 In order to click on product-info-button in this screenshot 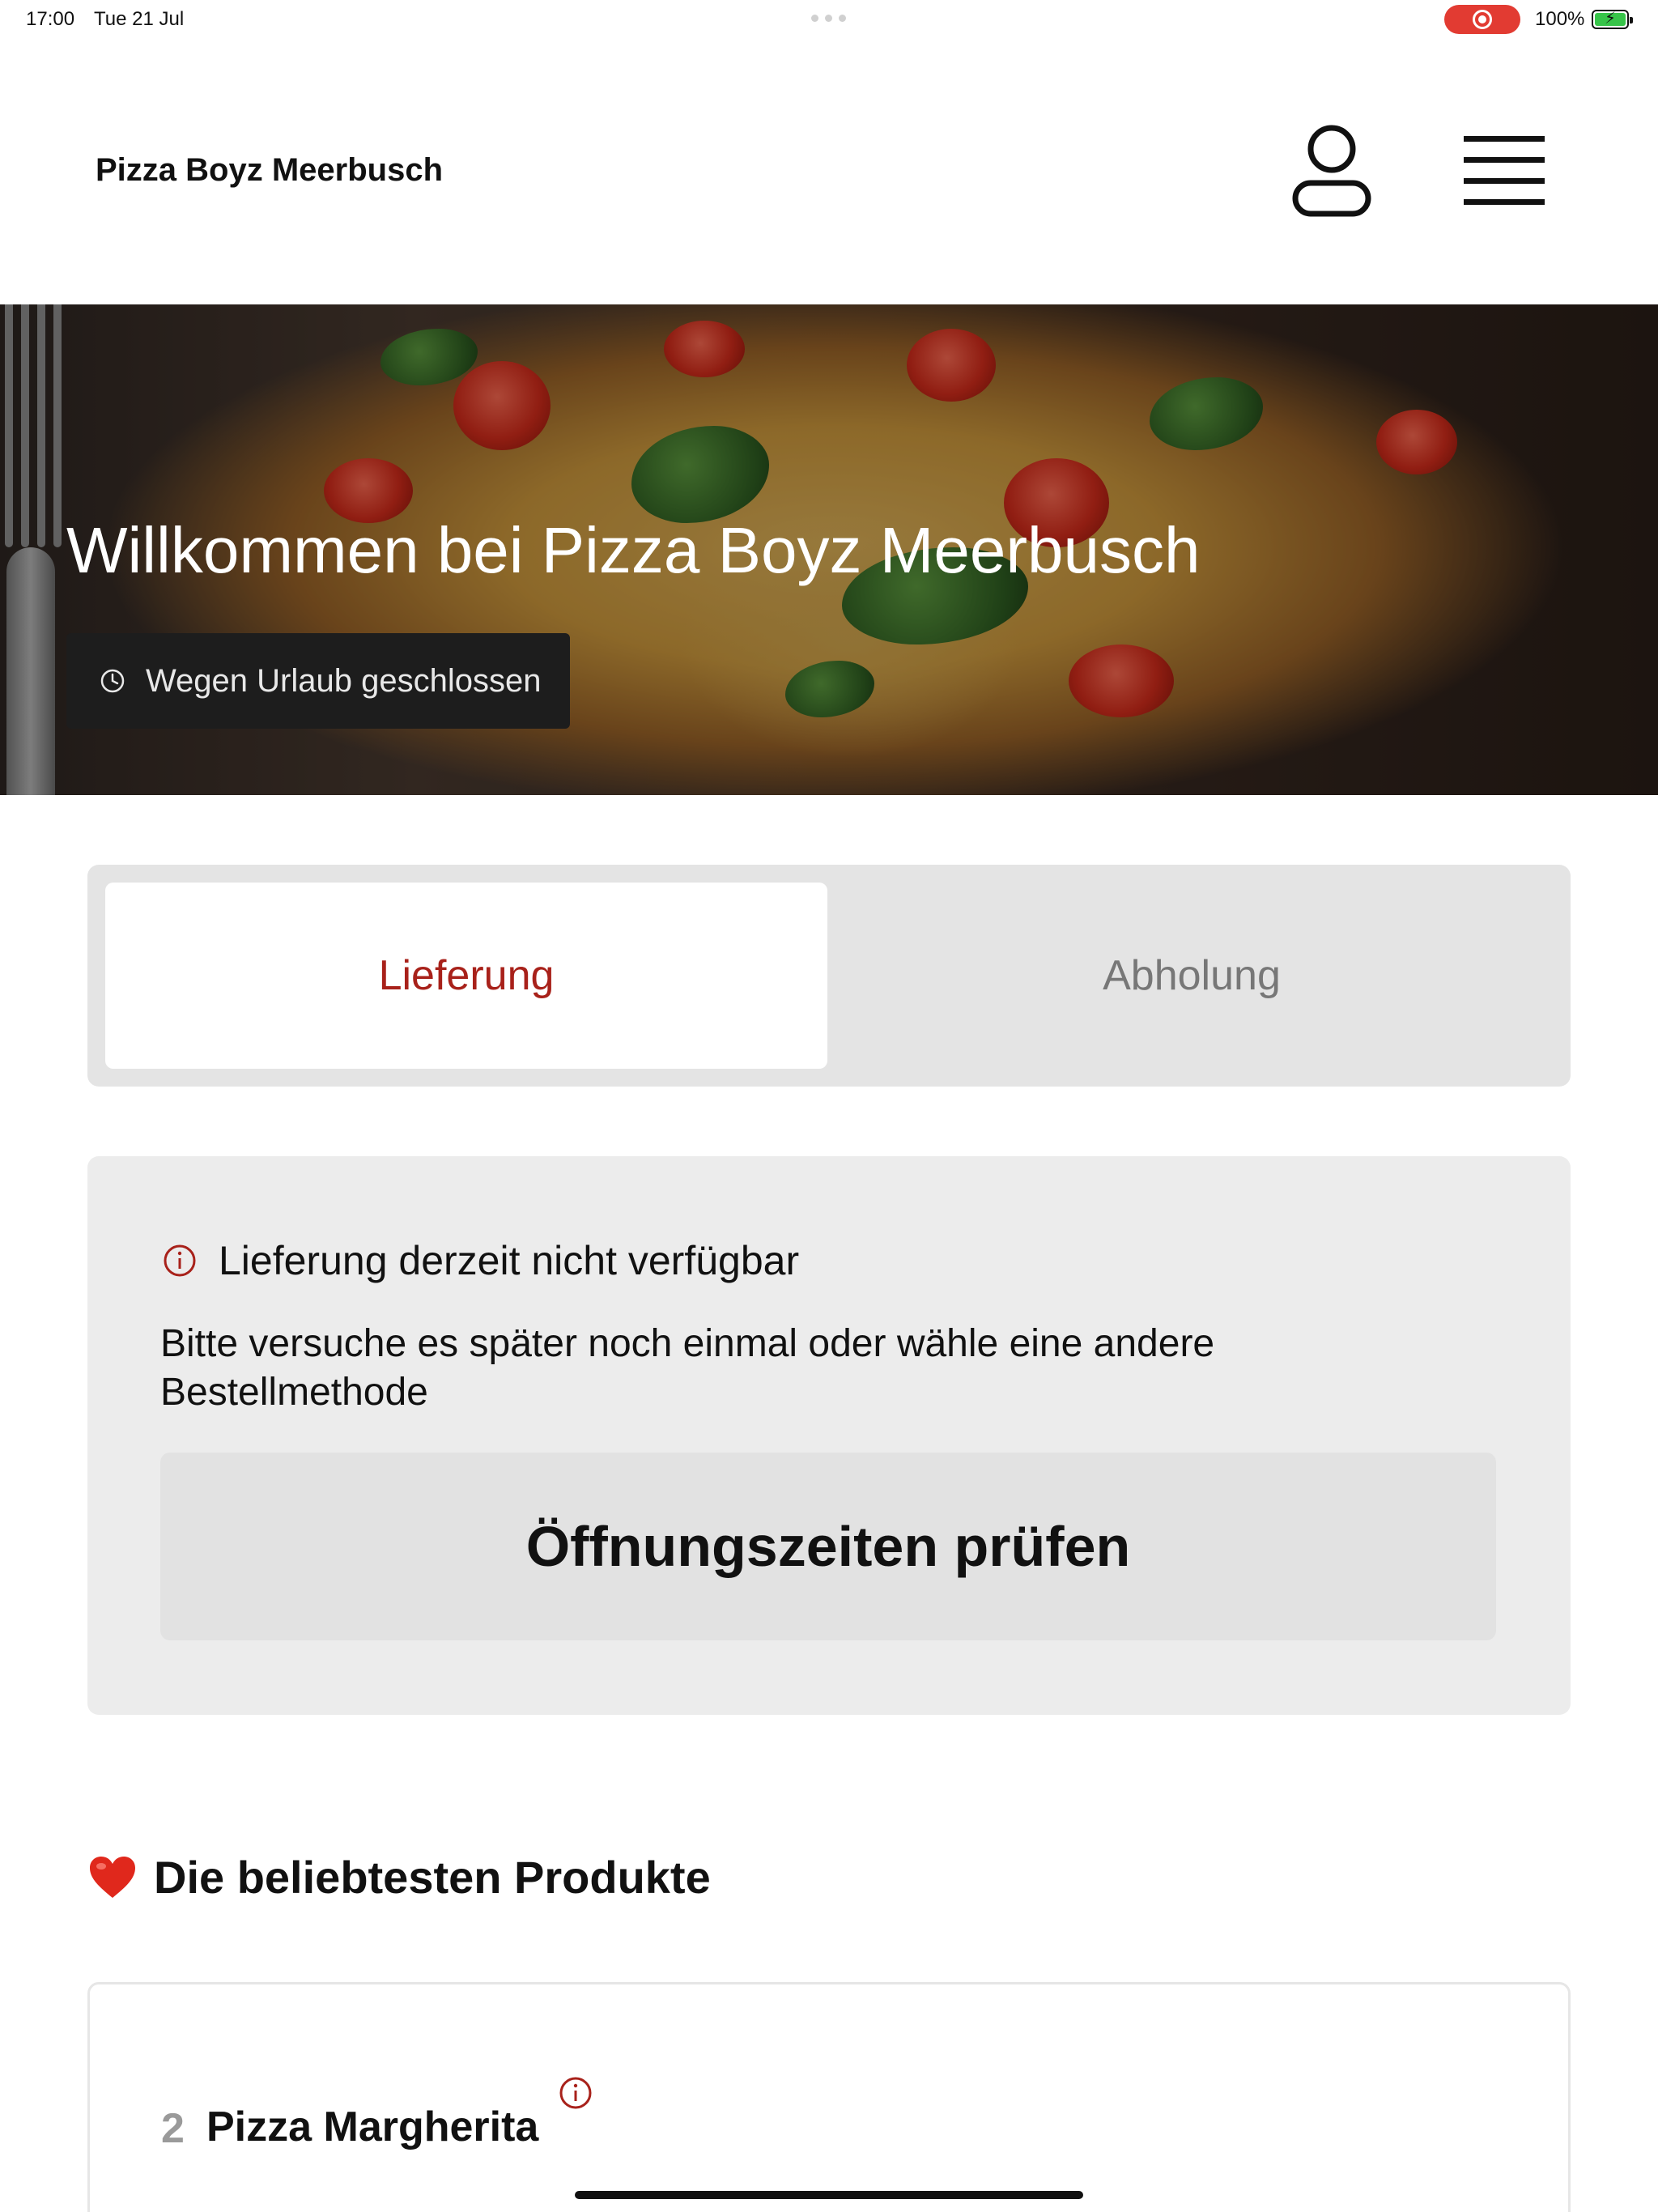, I will do `click(575, 2095)`.